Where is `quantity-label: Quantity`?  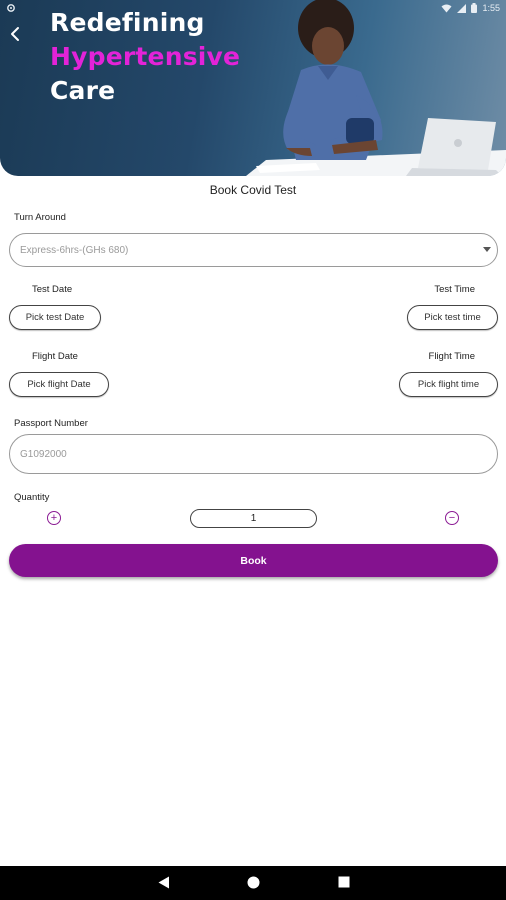 quantity-label: Quantity is located at coordinates (32, 497).